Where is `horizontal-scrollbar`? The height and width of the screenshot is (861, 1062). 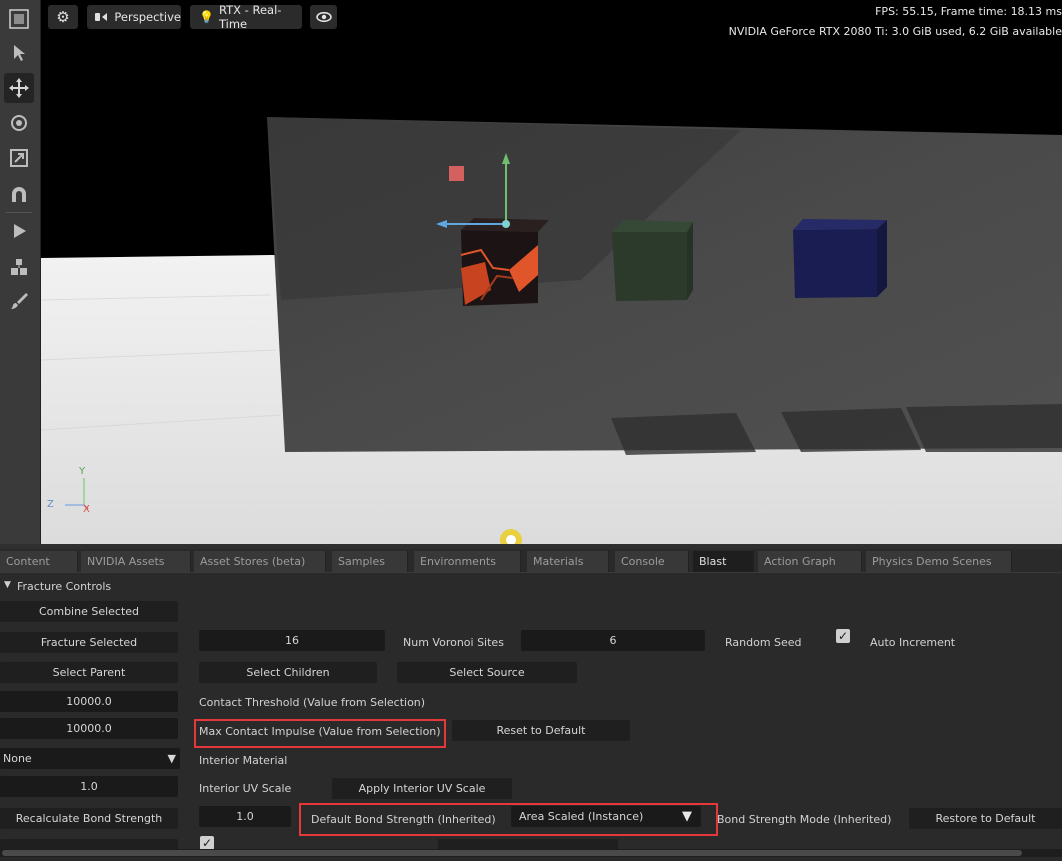 horizontal-scrollbar is located at coordinates (531, 853).